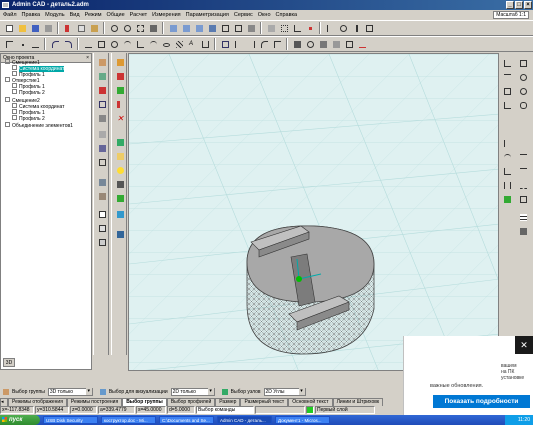 Image resolution: width=533 pixels, height=425 pixels. Describe the element at coordinates (35, 44) in the screenshot. I see `measure-icon` at that location.